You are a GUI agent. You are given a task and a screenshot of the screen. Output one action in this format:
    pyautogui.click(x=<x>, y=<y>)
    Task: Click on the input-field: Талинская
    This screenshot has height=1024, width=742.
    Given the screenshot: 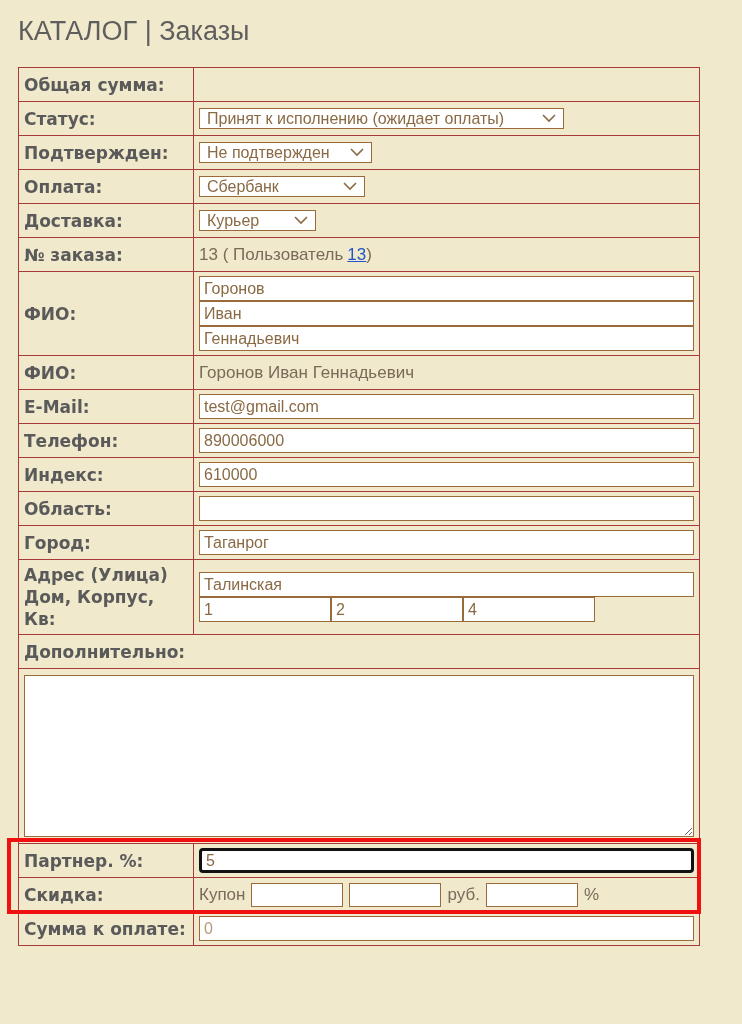 What is the action you would take?
    pyautogui.click(x=446, y=584)
    